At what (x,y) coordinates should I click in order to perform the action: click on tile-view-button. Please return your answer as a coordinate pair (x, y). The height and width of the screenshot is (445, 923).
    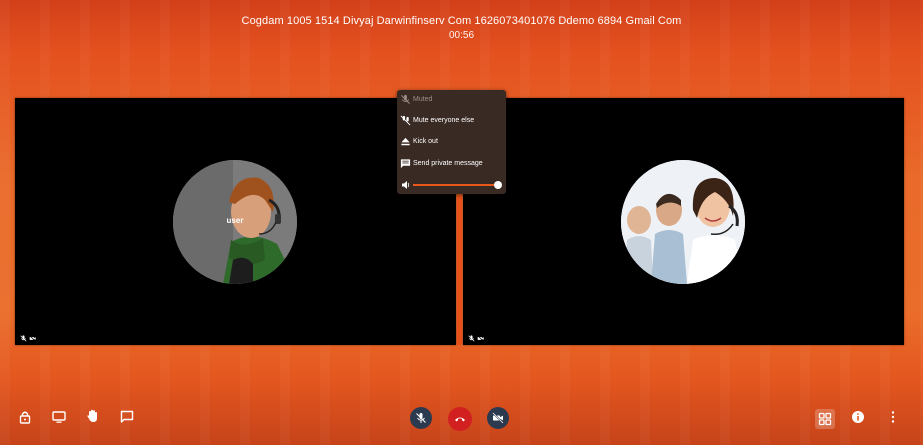
    Looking at the image, I should click on (825, 419).